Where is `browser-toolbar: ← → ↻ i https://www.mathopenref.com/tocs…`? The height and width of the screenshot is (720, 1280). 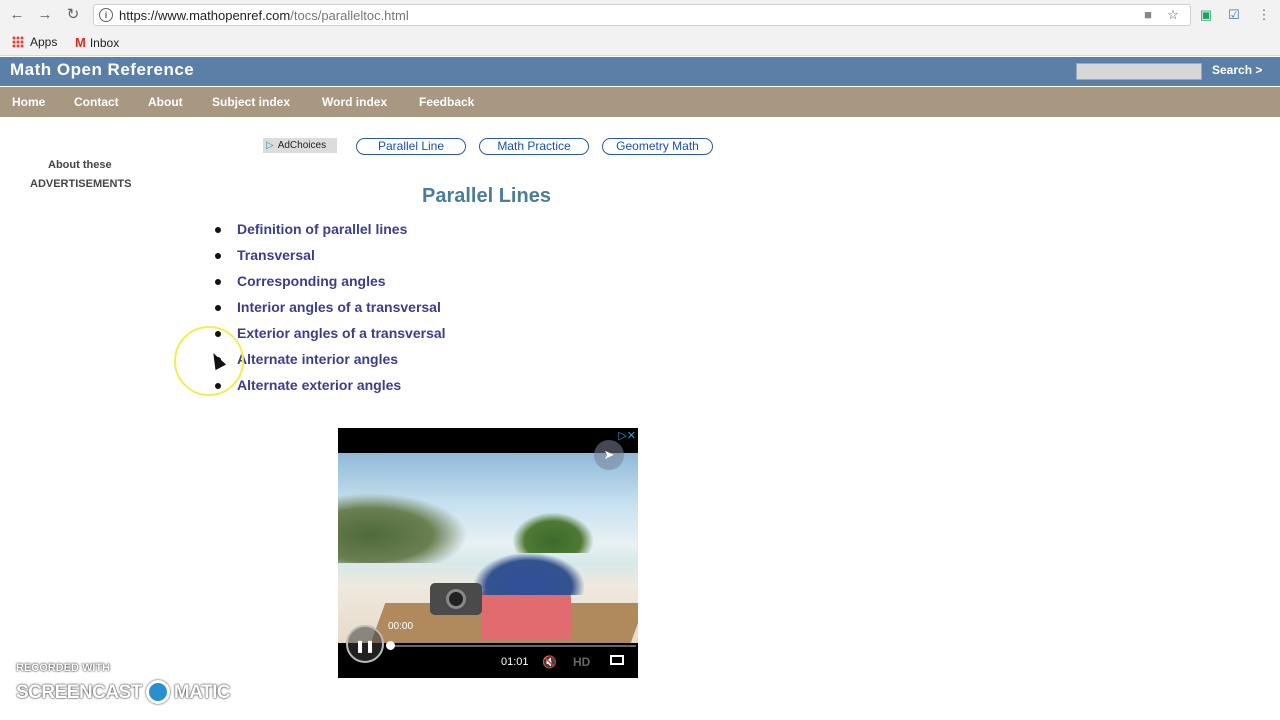
browser-toolbar: ← → ↻ i https://www.mathopenref.com/tocs… is located at coordinates (640, 15).